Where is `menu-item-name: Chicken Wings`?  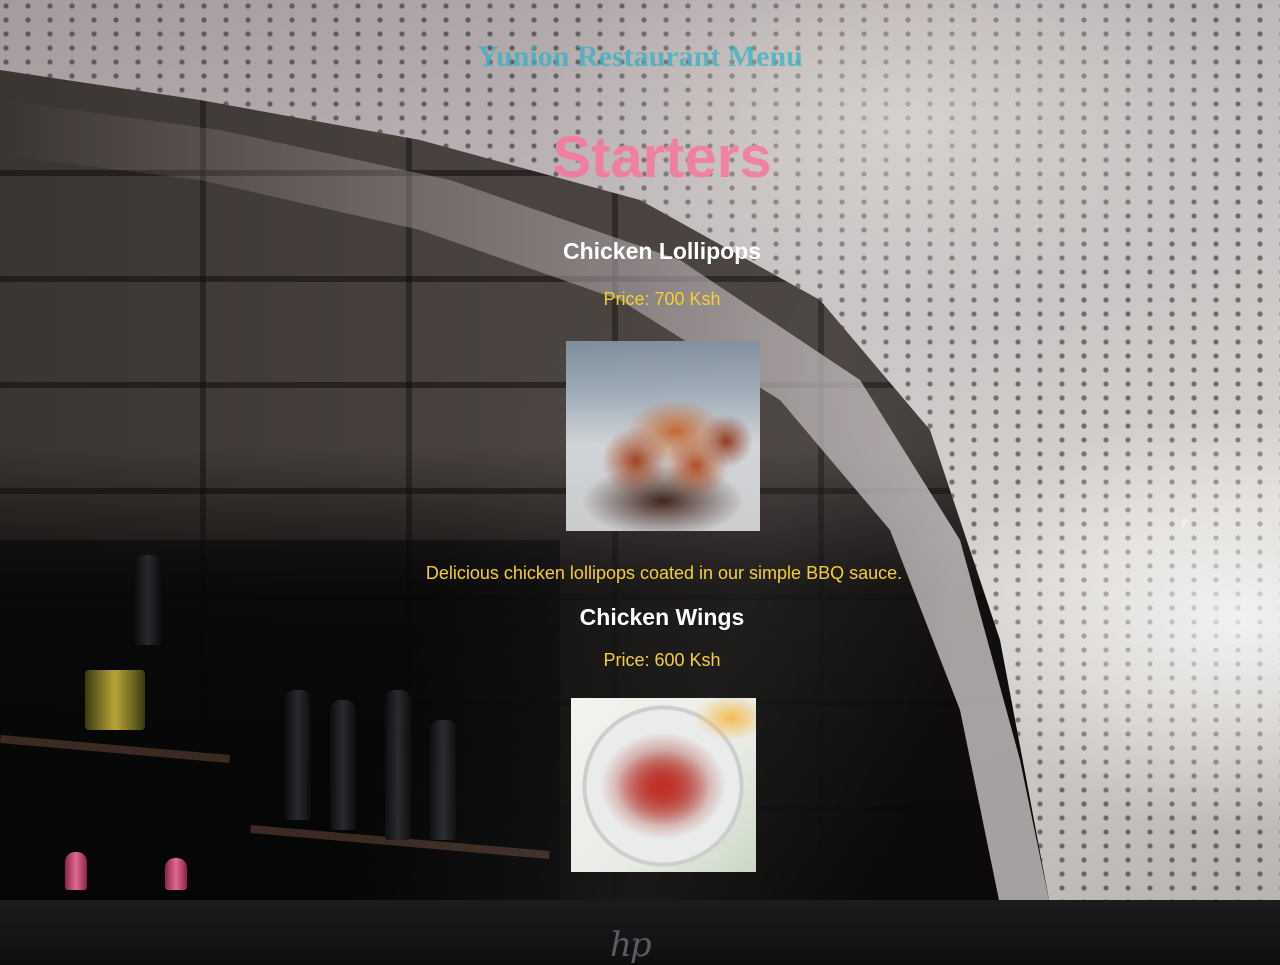
menu-item-name: Chicken Wings is located at coordinates (662, 617).